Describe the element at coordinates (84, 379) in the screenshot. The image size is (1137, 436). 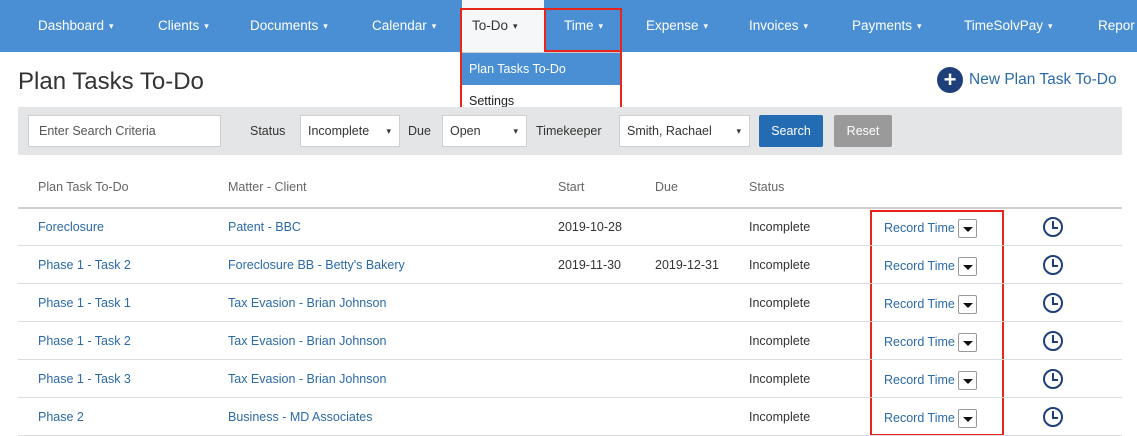
I see `task-link: Phase 1 - Task 3` at that location.